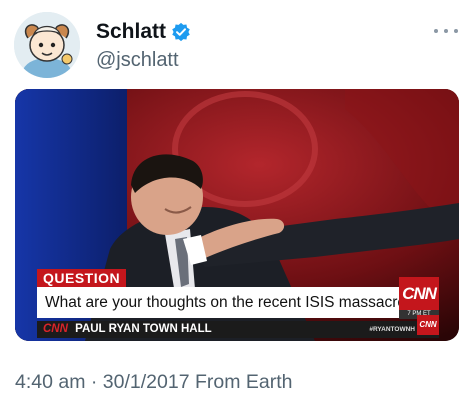  Describe the element at coordinates (428, 325) in the screenshot. I see `ticker-cnn-logo: CNN` at that location.